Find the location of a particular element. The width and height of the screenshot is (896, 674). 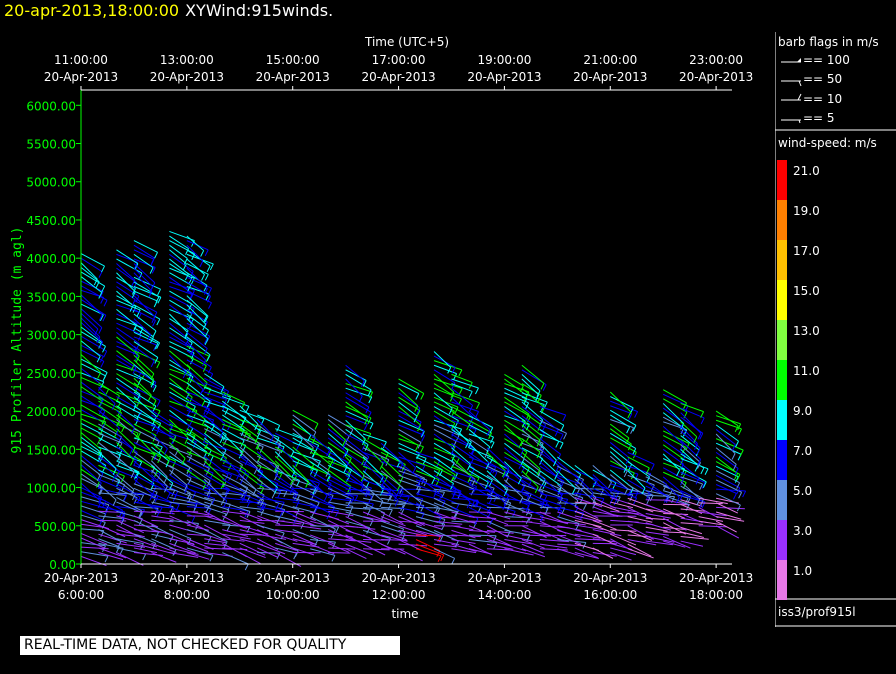

colorbar-label: 1.0 is located at coordinates (803, 571).